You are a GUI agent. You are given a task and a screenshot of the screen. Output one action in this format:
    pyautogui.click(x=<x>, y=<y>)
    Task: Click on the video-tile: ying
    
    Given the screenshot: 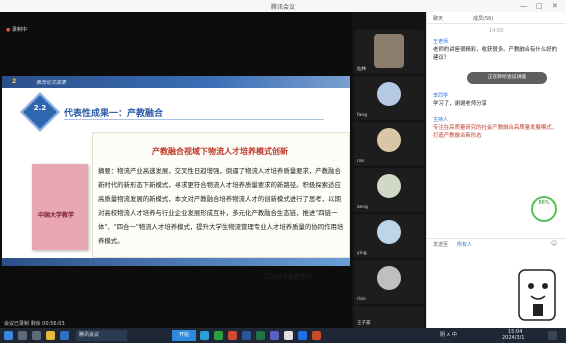 What is the action you would take?
    pyautogui.click(x=389, y=236)
    